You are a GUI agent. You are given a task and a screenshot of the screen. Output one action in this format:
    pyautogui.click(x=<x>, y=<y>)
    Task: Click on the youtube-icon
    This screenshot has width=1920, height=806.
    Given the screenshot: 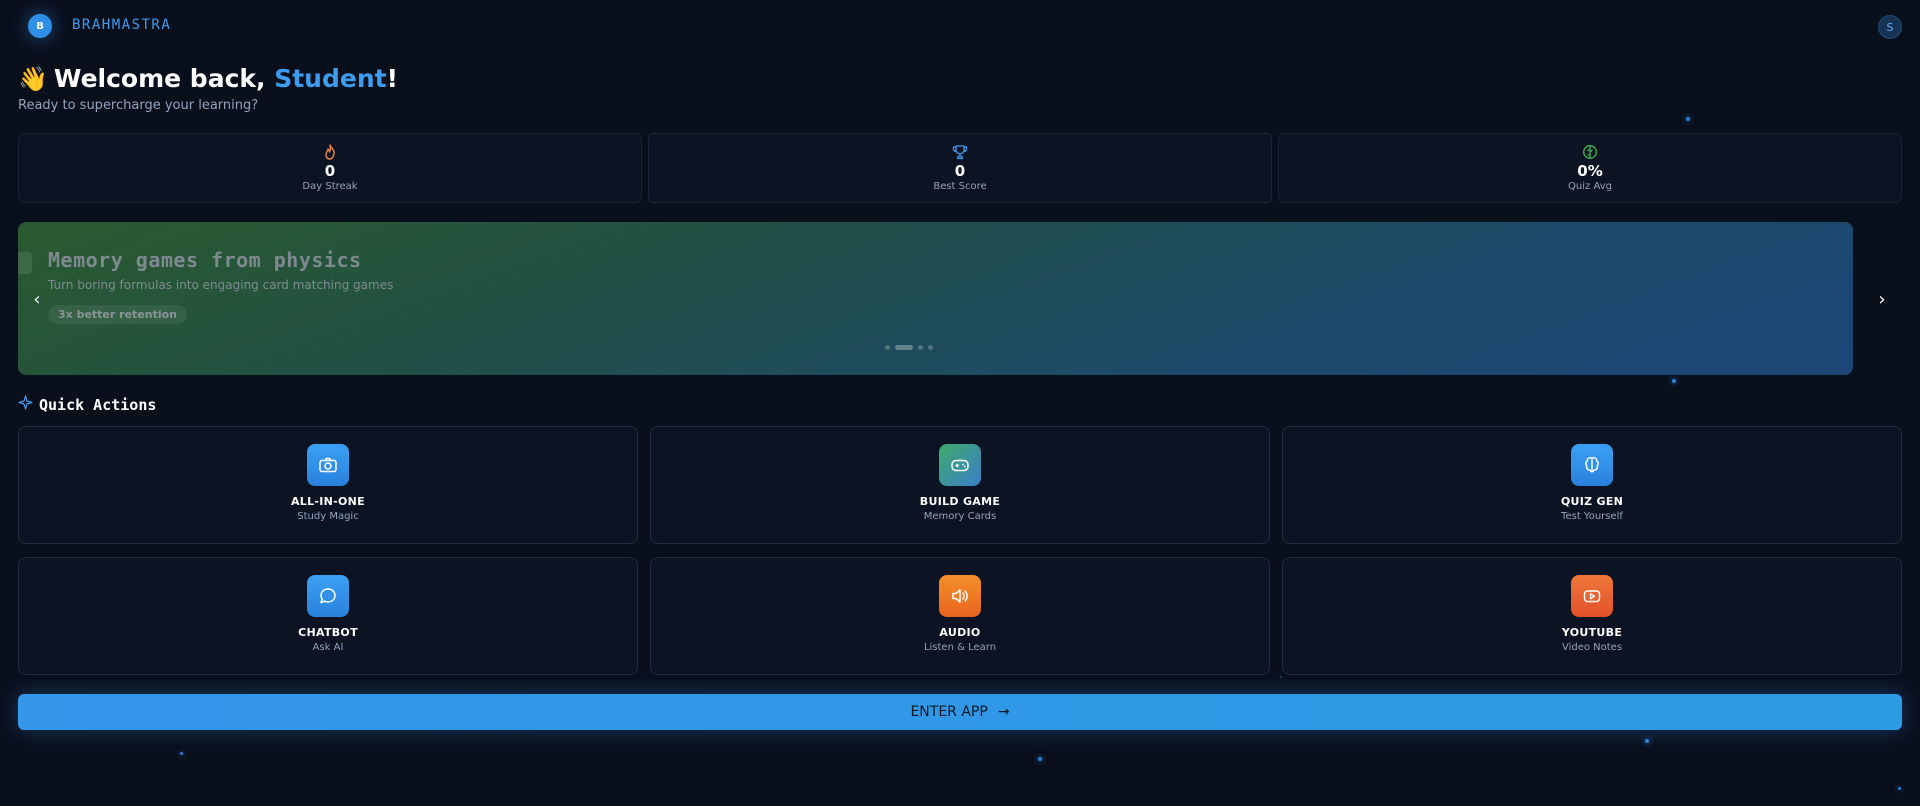 What is the action you would take?
    pyautogui.click(x=1592, y=596)
    